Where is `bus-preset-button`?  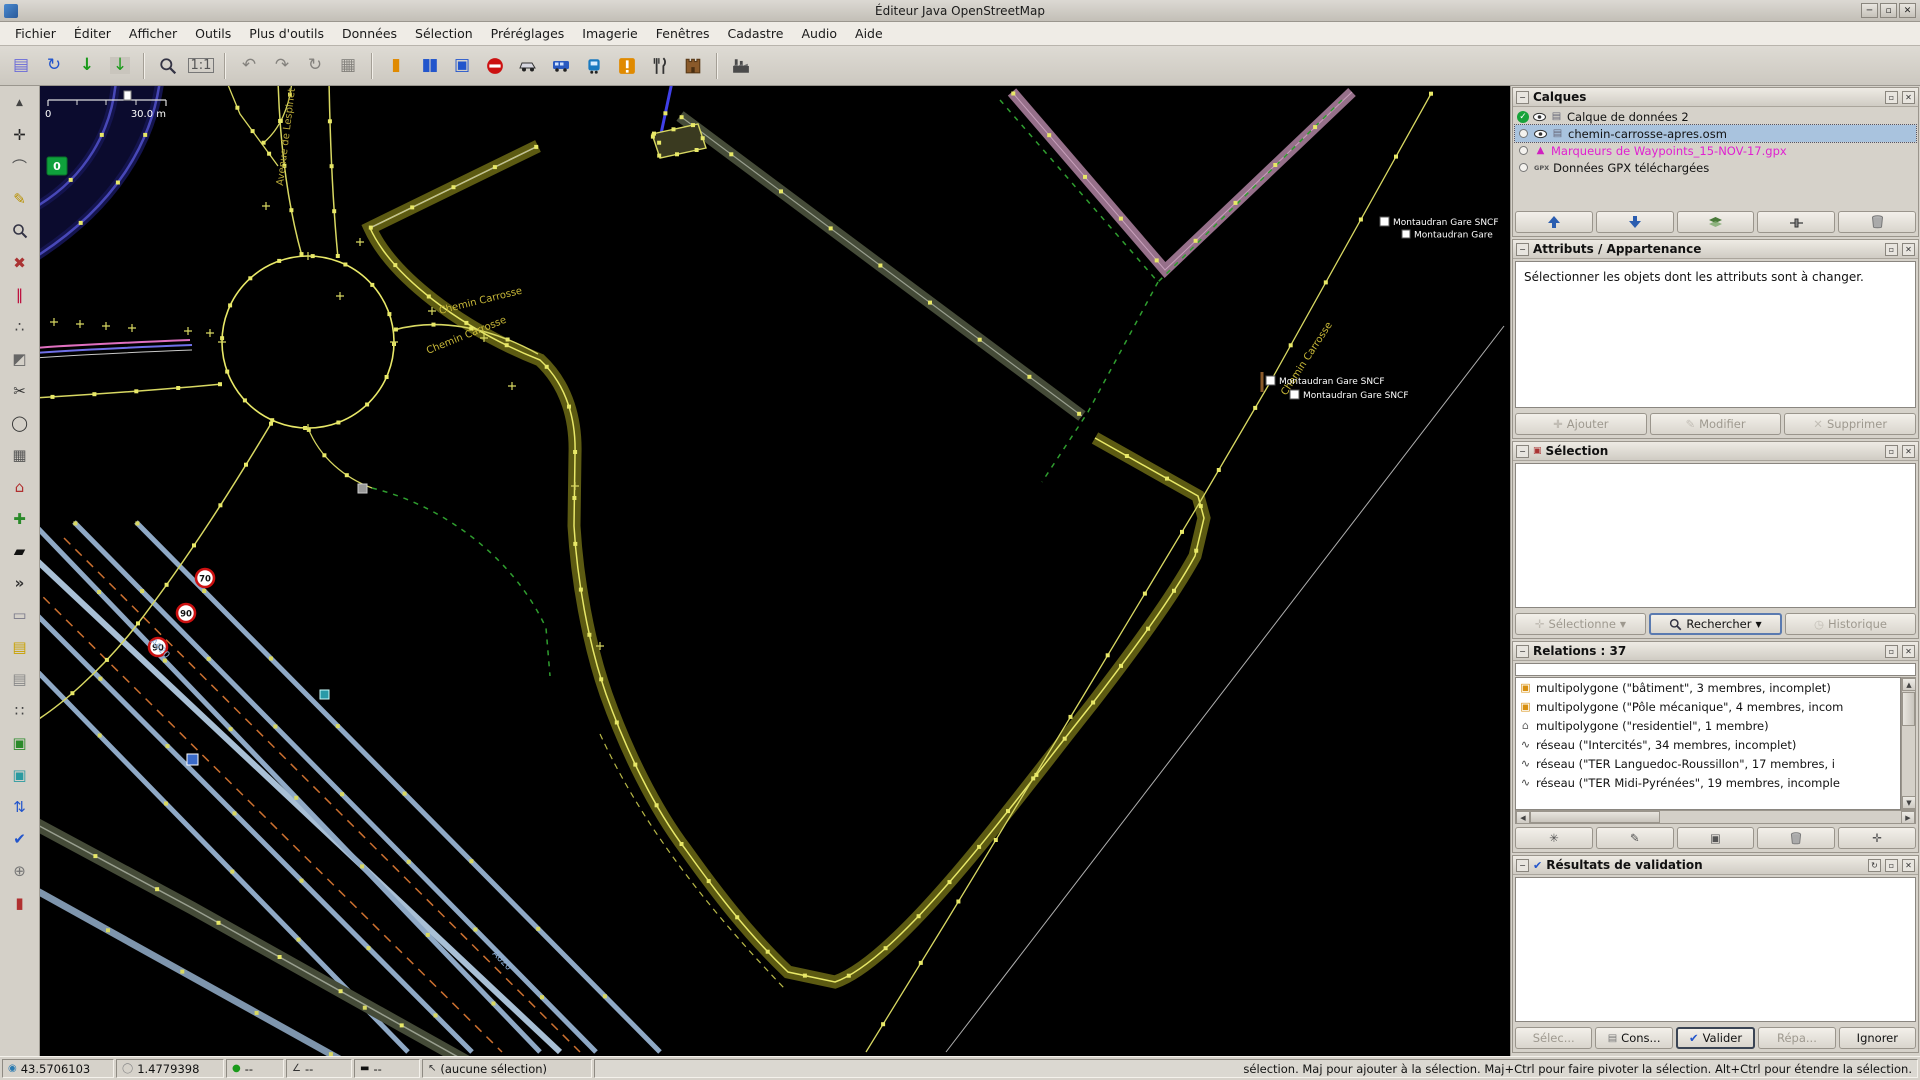
bus-preset-button is located at coordinates (561, 66).